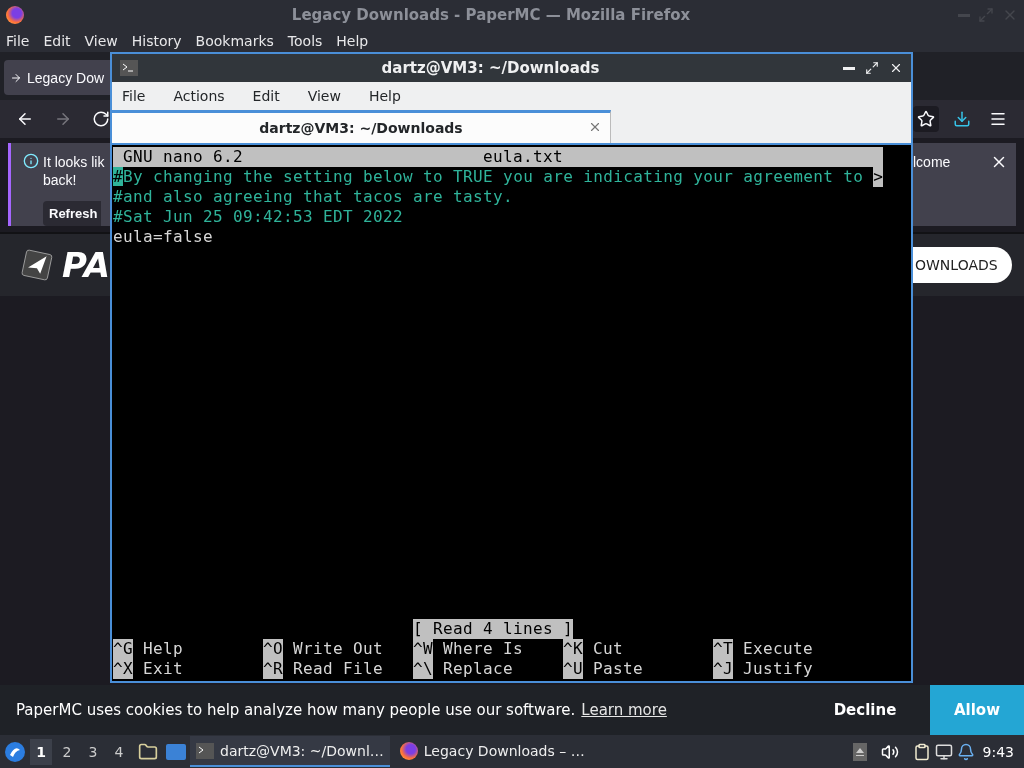 The height and width of the screenshot is (768, 1024). I want to click on shortcut-hint: ^O Write Out, so click(324, 649).